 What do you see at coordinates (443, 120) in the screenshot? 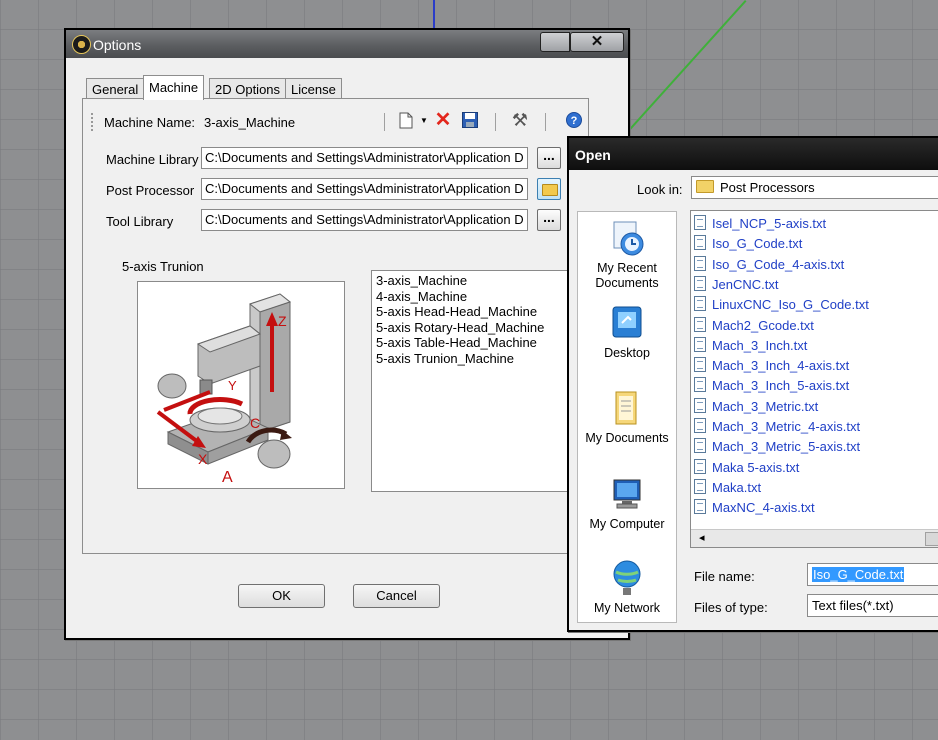
I see `delete-icon: ✕` at bounding box center [443, 120].